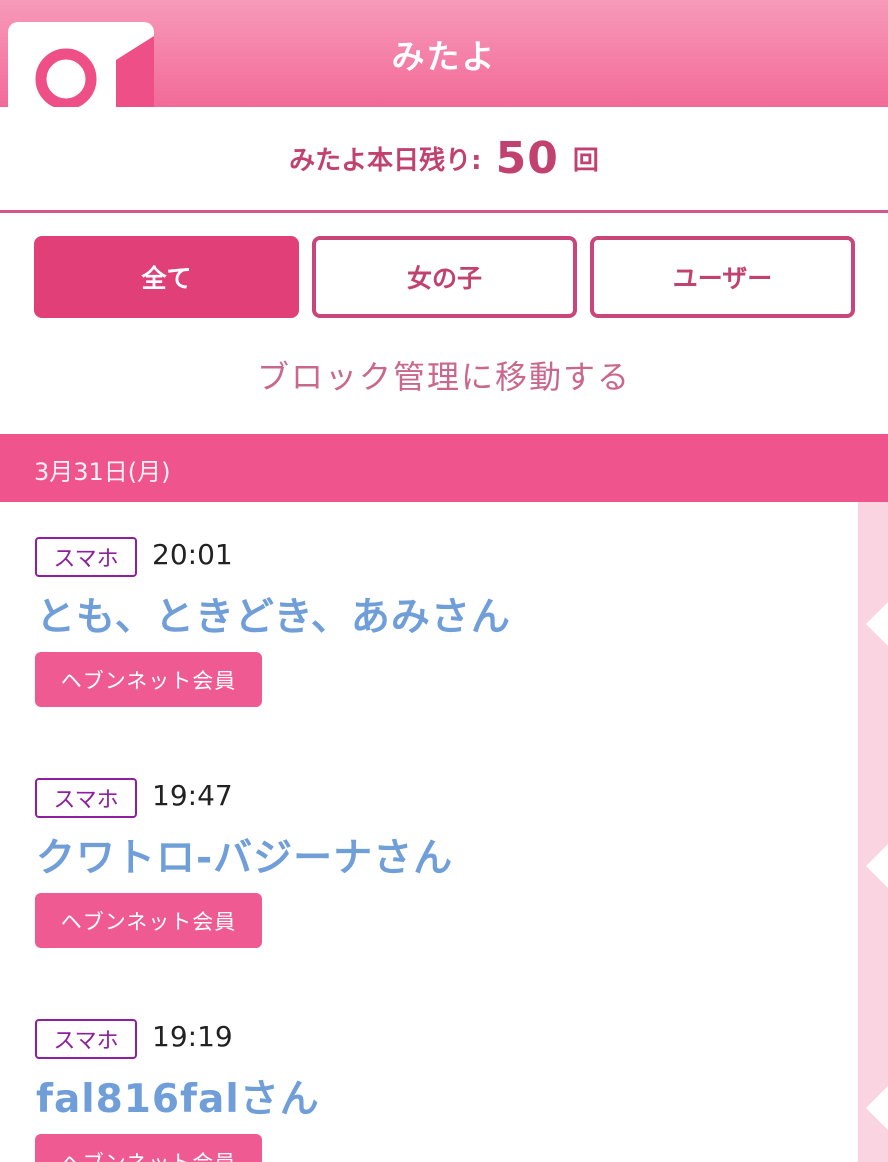 The width and height of the screenshot is (888, 1162). I want to click on list-item: スマホ 19:19 fal816falさん ヘブンネット会員, so click(429, 1073).